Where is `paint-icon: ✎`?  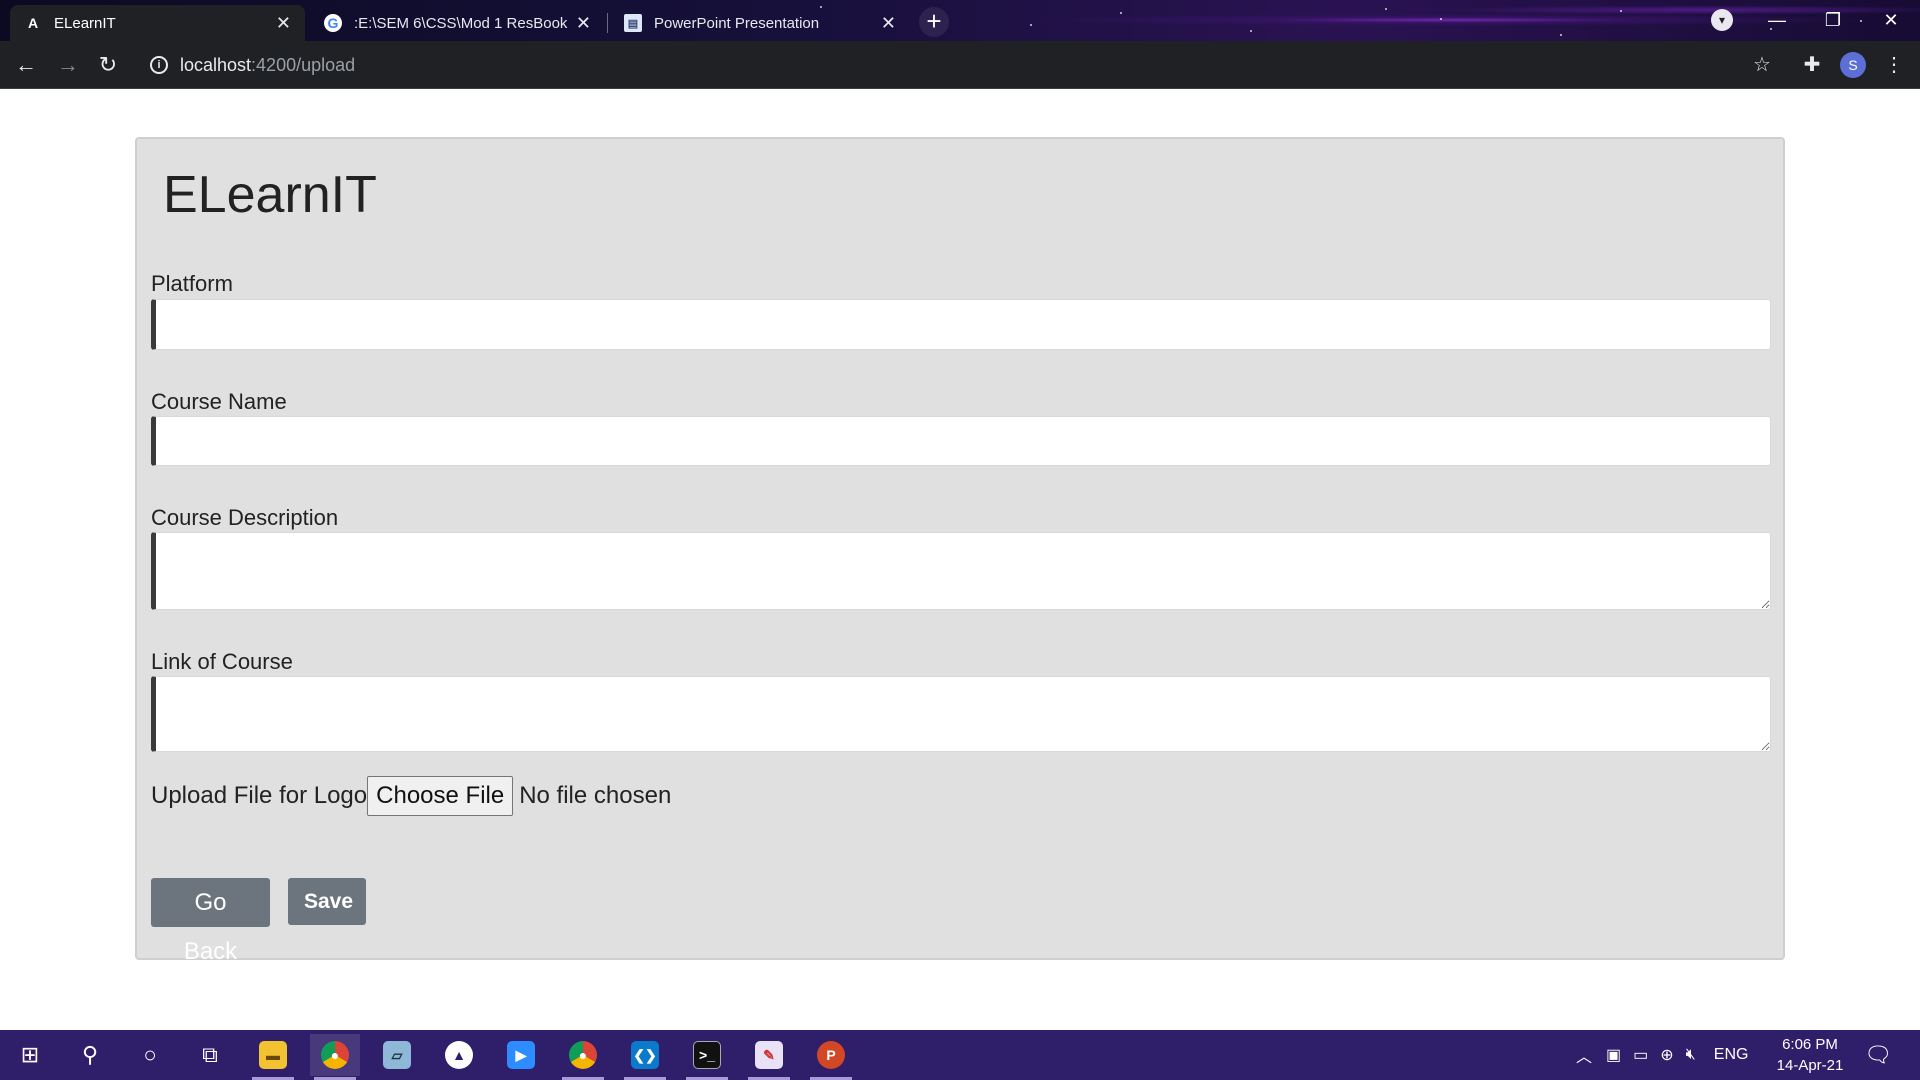 paint-icon: ✎ is located at coordinates (769, 1057).